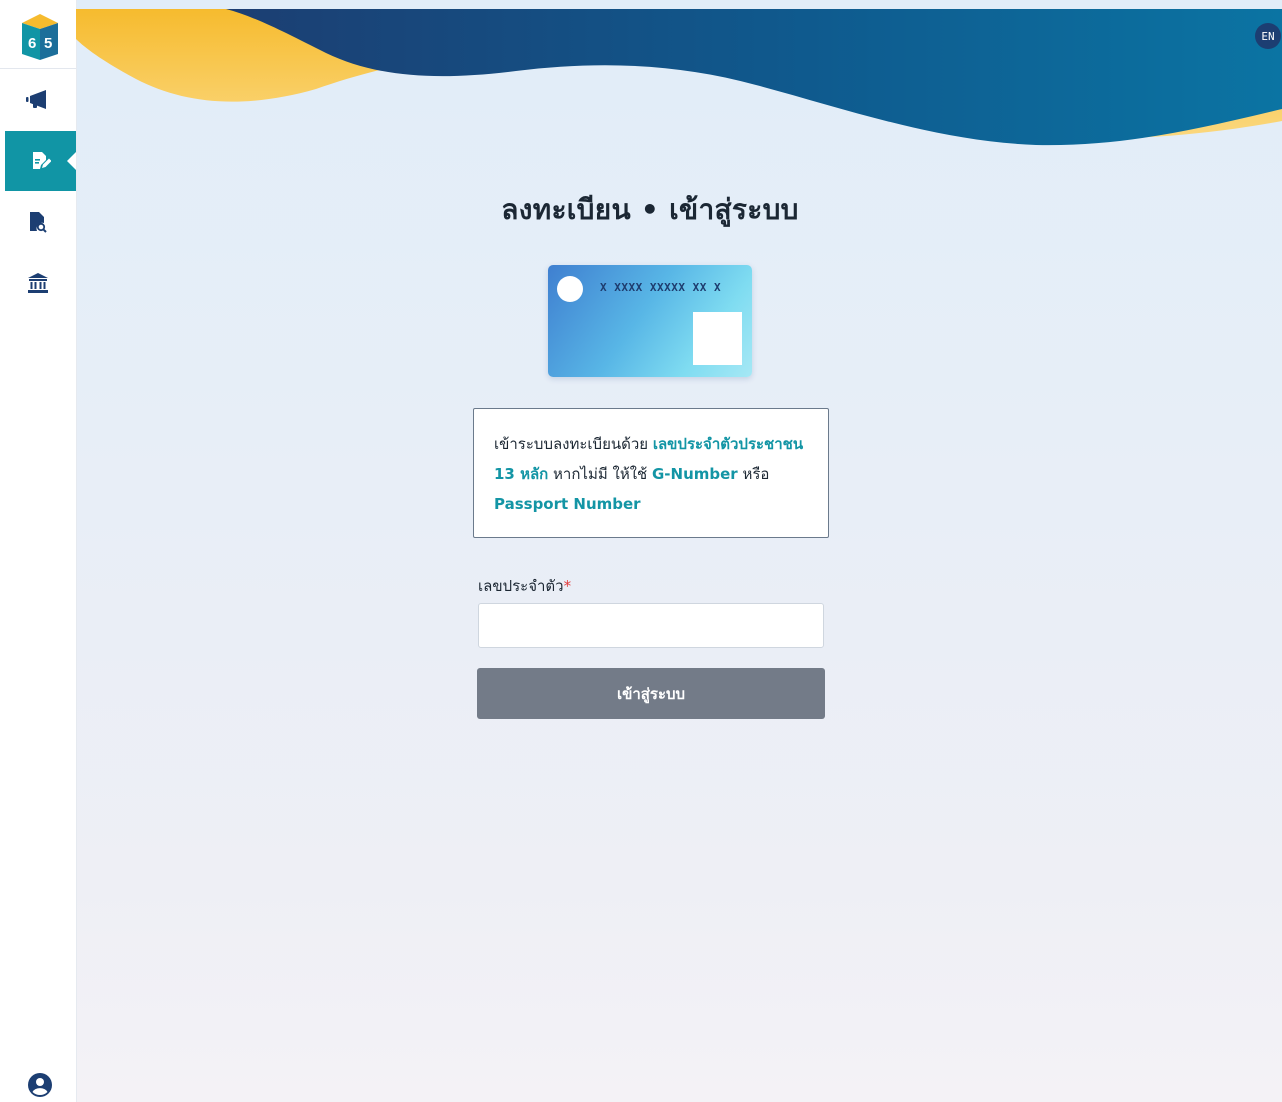 The height and width of the screenshot is (1102, 1282). Describe the element at coordinates (717, 338) in the screenshot. I see `card-photo` at that location.